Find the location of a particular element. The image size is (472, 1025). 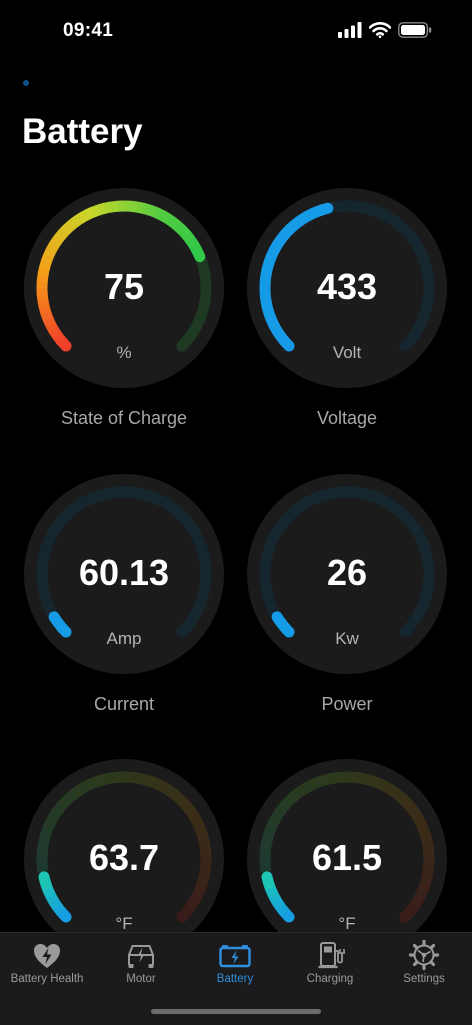

tab-settings: Settings is located at coordinates (424, 968).